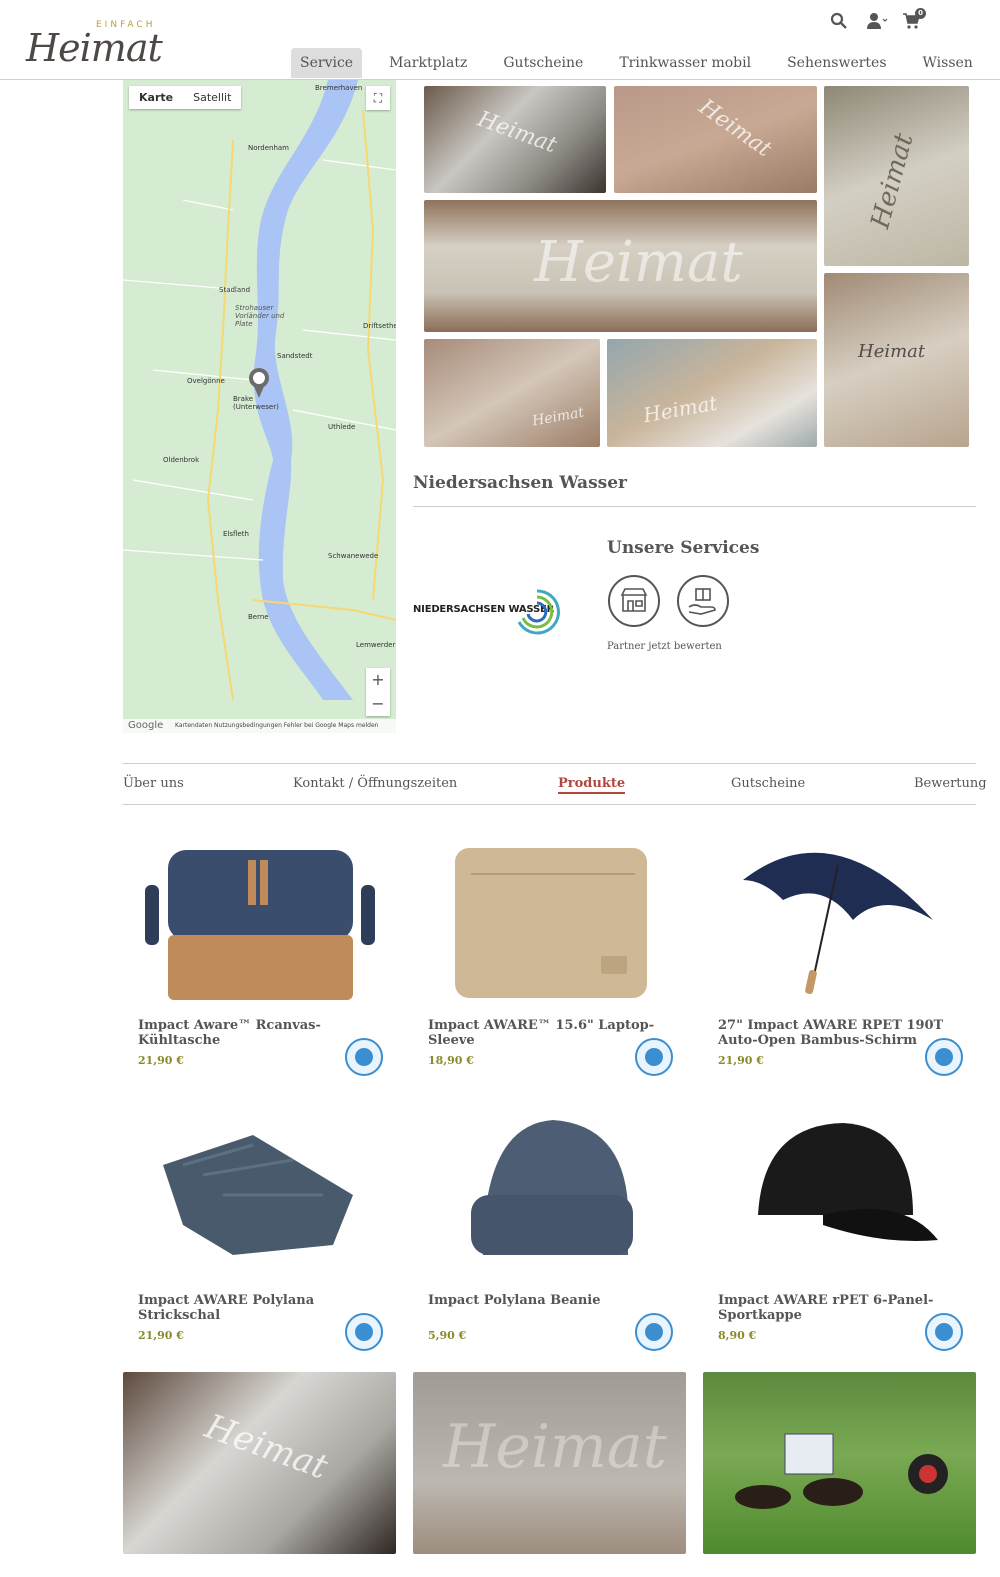 The image size is (1000, 1577). I want to click on photo-bell: Heimat, so click(515, 139).